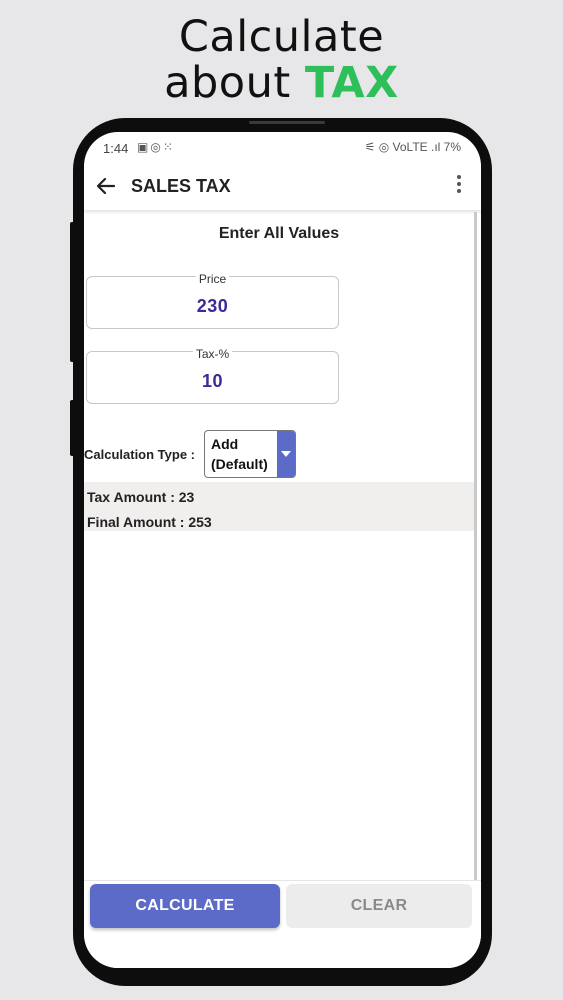  Describe the element at coordinates (139, 454) in the screenshot. I see `calculation-type-label: Calculation Type :` at that location.